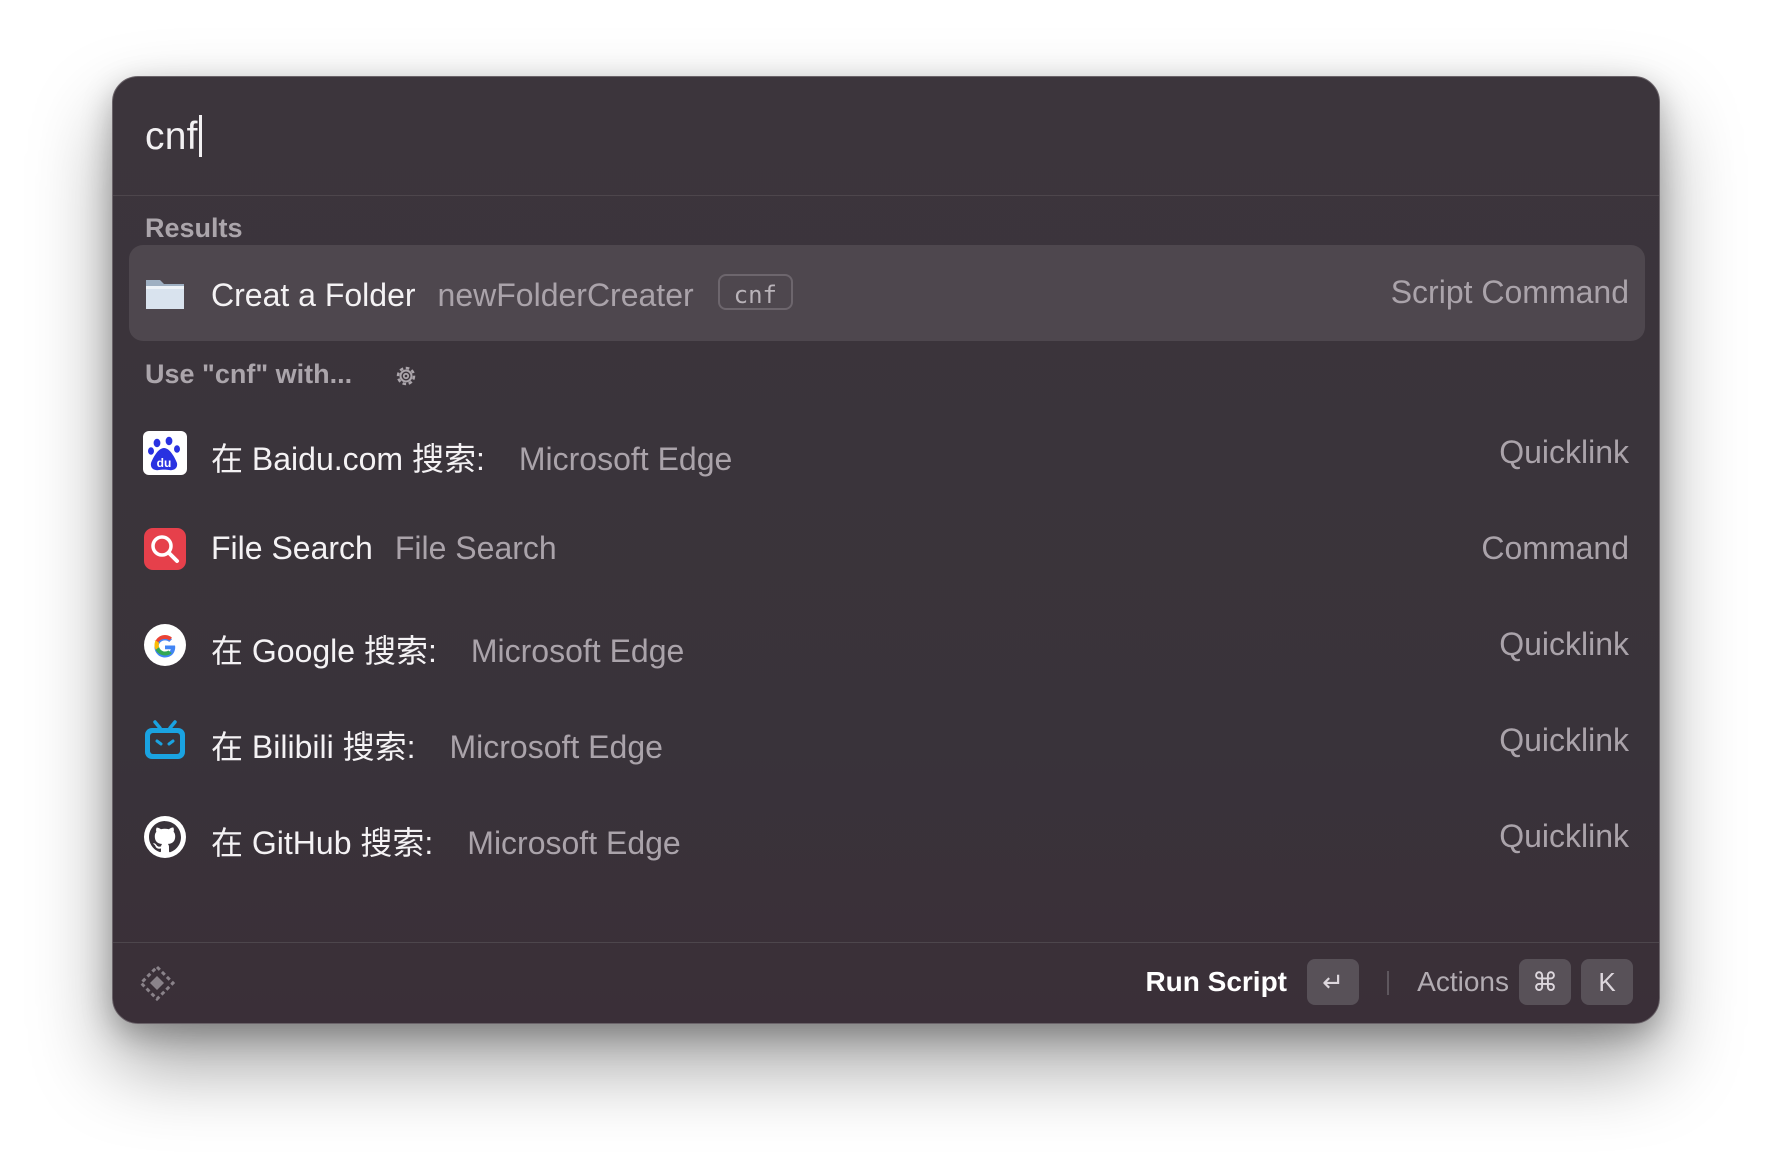 This screenshot has width=1772, height=1172. Describe the element at coordinates (887, 741) in the screenshot. I see `fallback-item-bilibili: 在 Bilibili 搜索: Microsoft Edge Quicklink` at that location.